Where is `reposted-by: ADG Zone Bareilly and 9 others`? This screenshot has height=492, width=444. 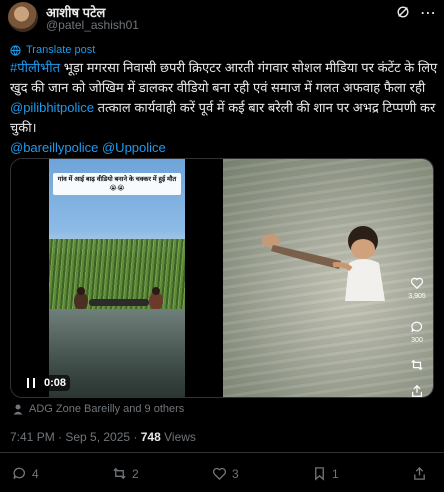
reposted-by: ADG Zone Bareilly and 9 others is located at coordinates (98, 409).